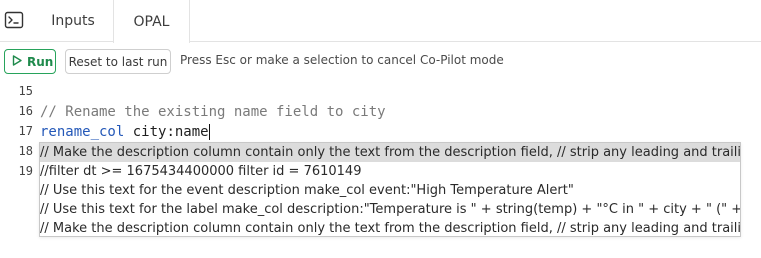 The image size is (761, 258). Describe the element at coordinates (166, 132) in the screenshot. I see `code-args: city:name` at that location.